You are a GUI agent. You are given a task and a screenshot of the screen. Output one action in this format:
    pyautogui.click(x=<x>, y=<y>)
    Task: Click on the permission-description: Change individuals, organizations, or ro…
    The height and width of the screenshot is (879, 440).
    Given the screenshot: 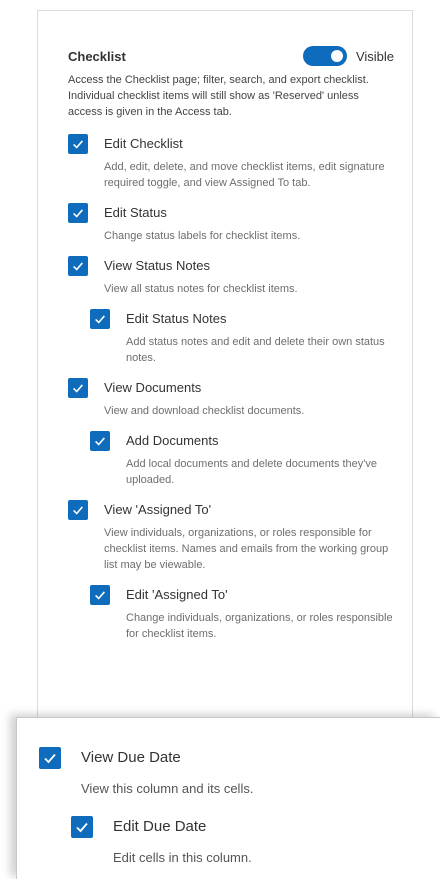 What is the action you would take?
    pyautogui.click(x=259, y=626)
    